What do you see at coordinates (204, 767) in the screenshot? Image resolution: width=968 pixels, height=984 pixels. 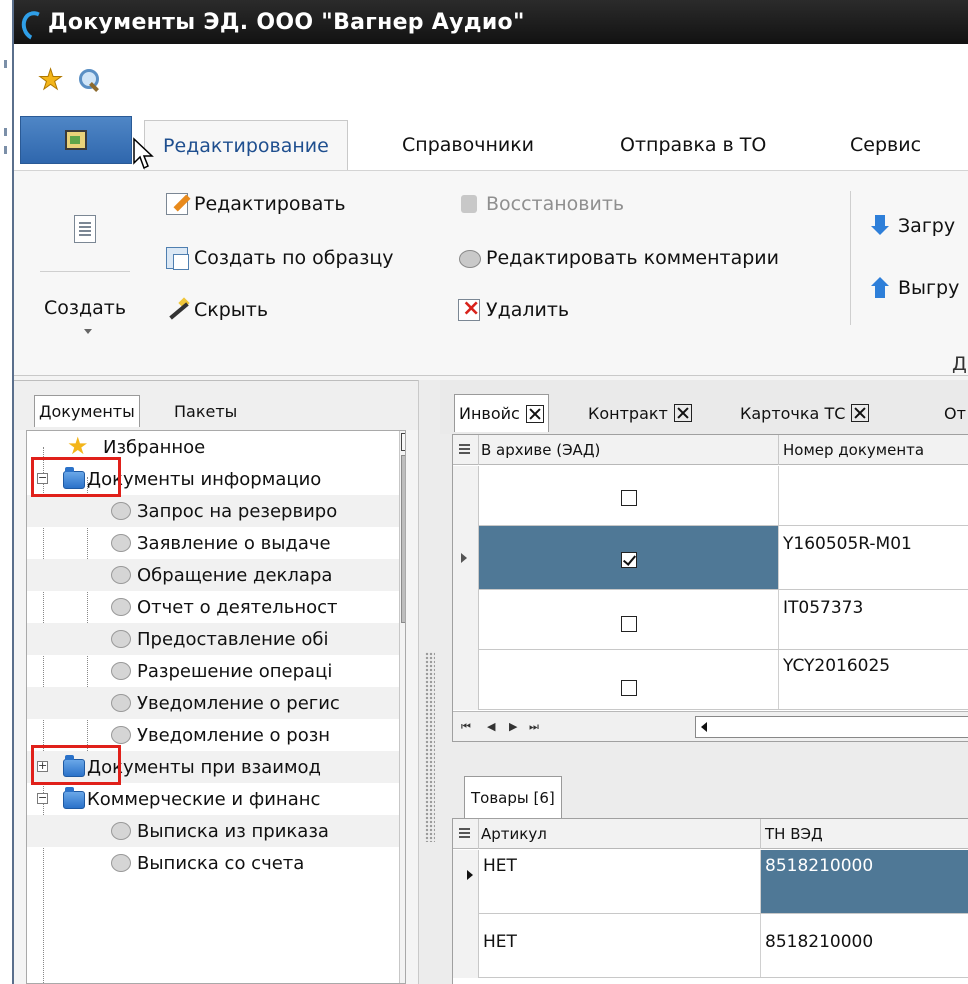 I see `tree-item-label: Документы при взаимод` at bounding box center [204, 767].